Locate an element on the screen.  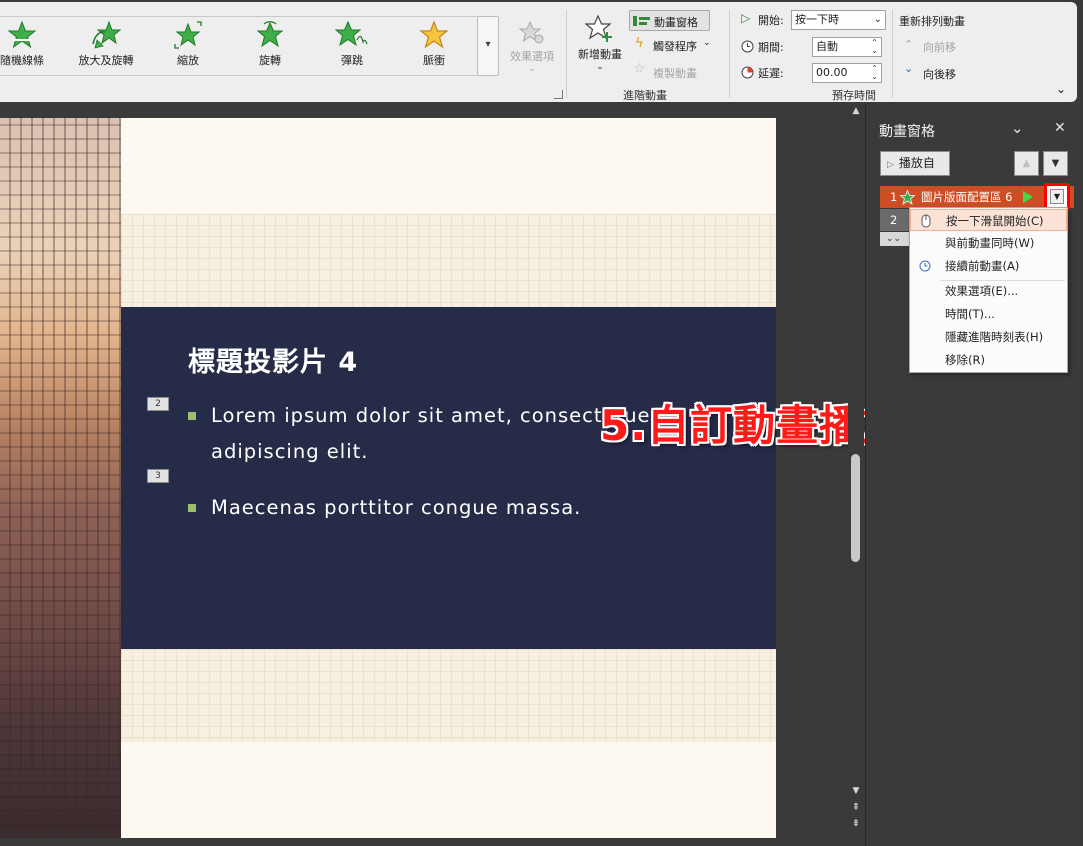
timeline-play-icon is located at coordinates (1028, 197).